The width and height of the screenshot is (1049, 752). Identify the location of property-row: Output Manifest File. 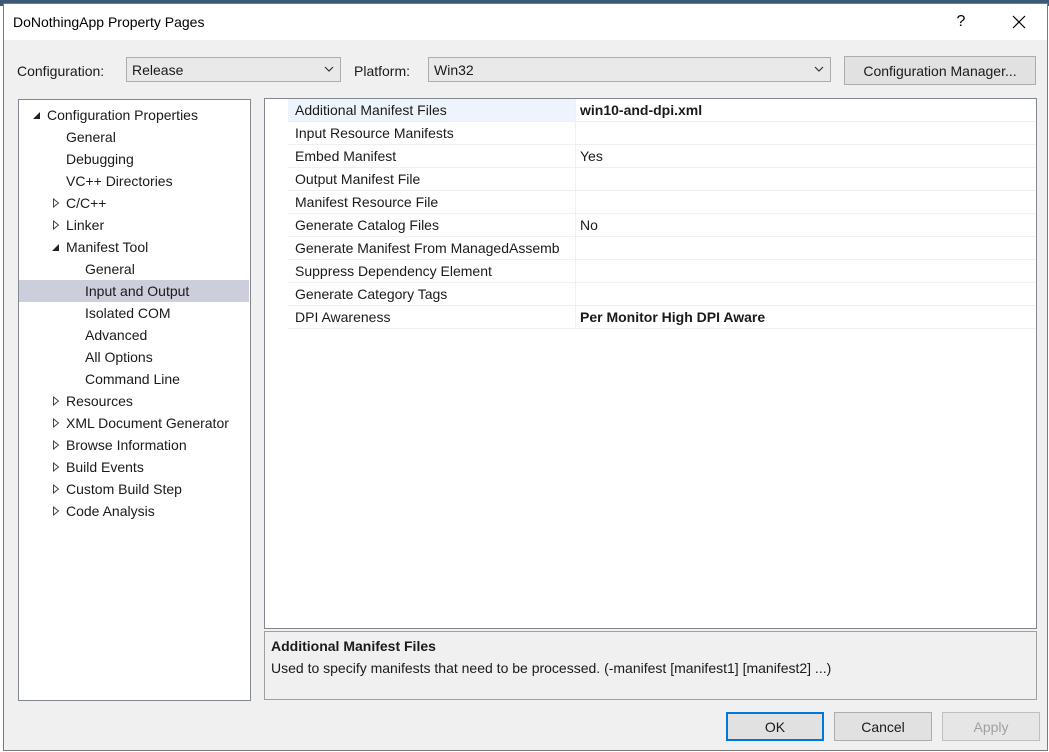
(650, 179).